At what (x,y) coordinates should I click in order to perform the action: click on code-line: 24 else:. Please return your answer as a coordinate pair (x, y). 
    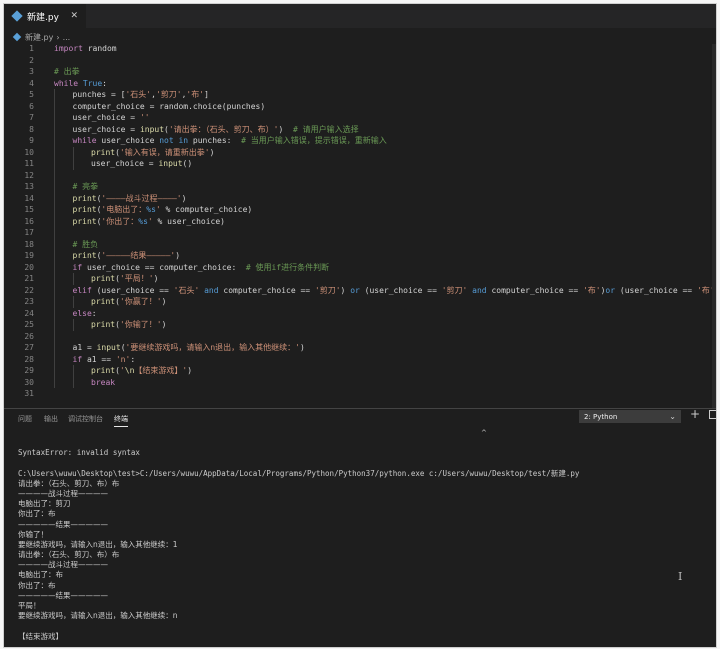
    Looking at the image, I should click on (360, 313).